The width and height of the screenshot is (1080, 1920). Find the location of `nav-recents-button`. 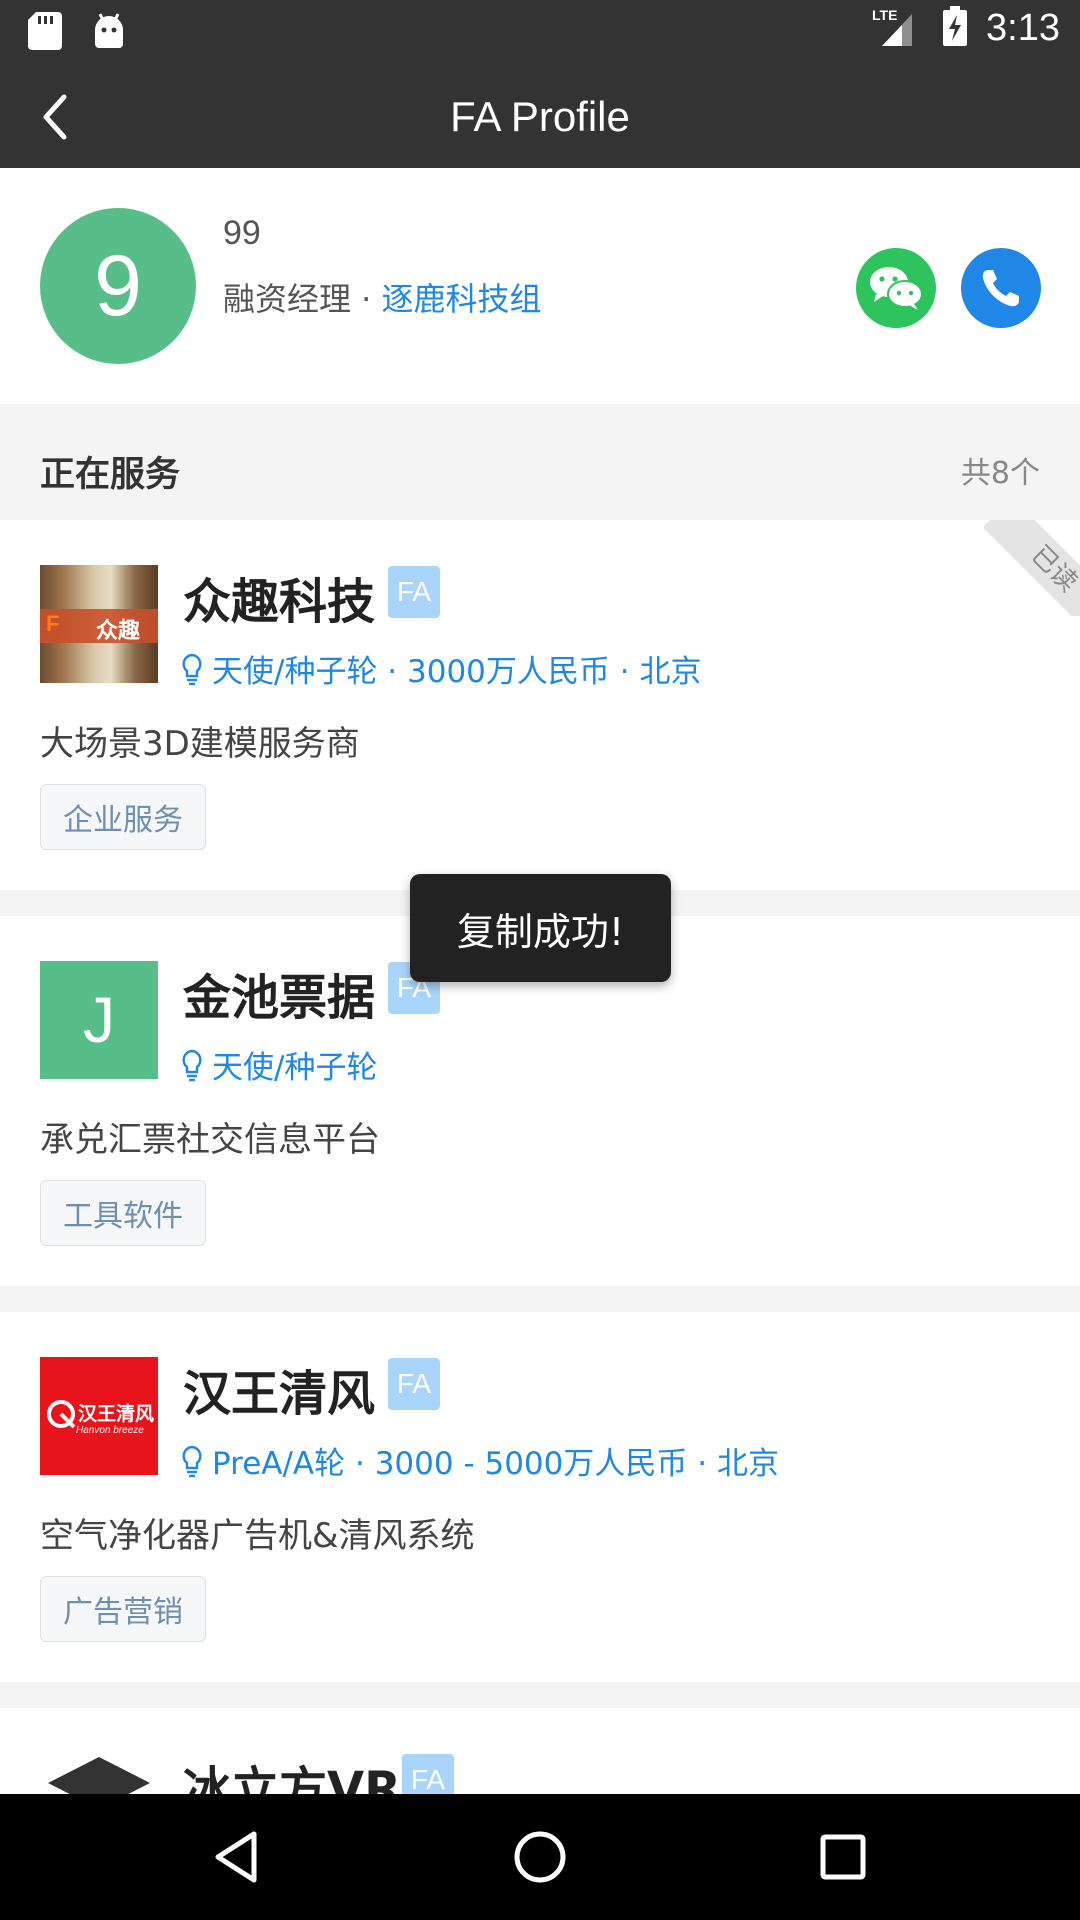

nav-recents-button is located at coordinates (843, 1857).